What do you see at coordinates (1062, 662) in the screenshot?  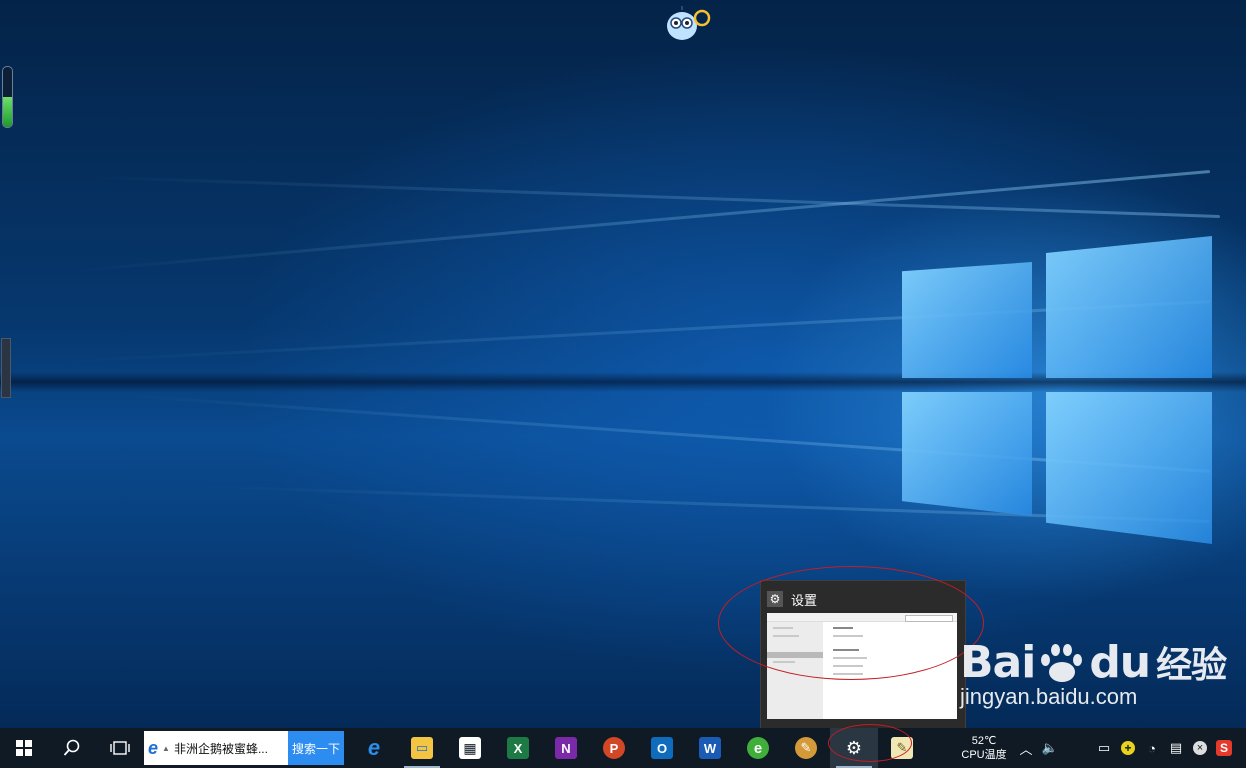 I see `paw-icon` at bounding box center [1062, 662].